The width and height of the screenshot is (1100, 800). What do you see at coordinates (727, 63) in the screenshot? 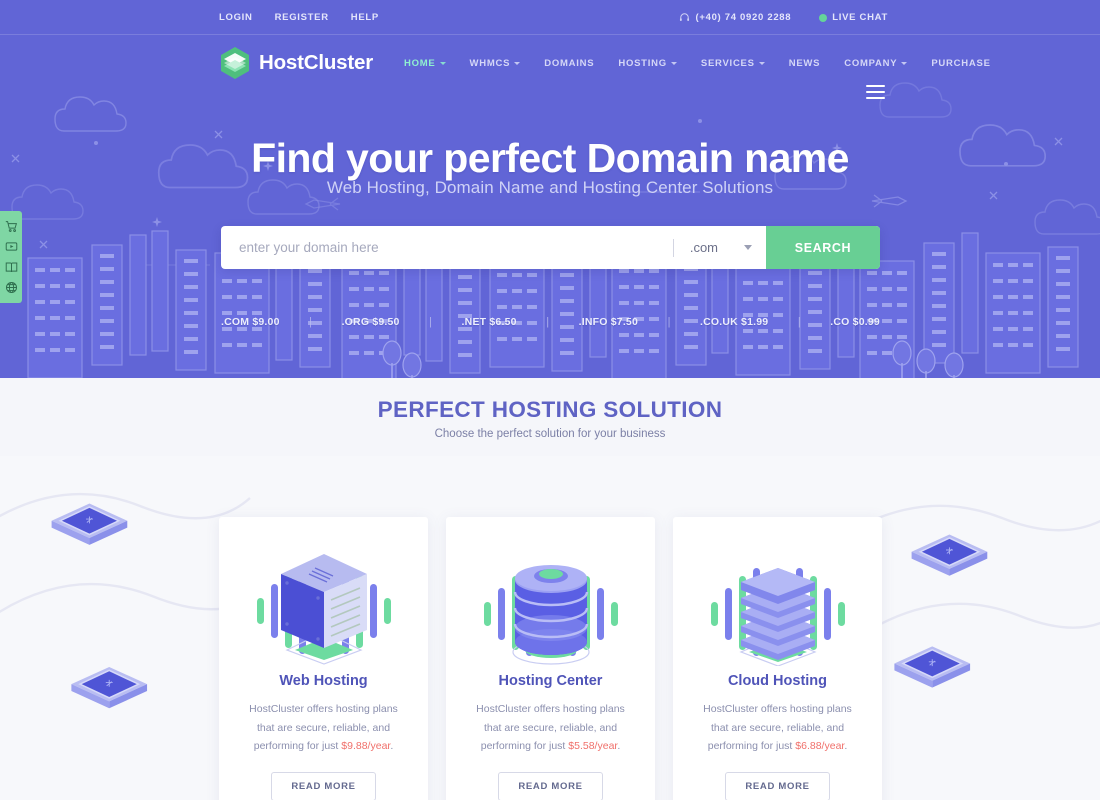
I see `nav-item-services-label: SERVICES` at bounding box center [727, 63].